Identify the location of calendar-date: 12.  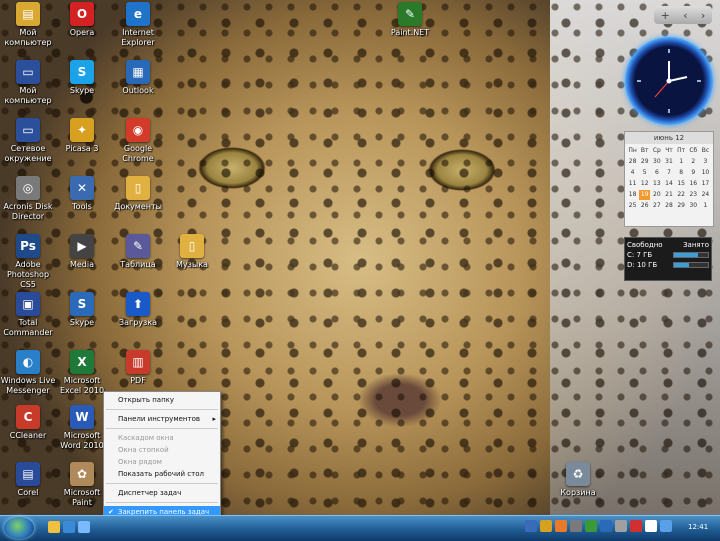
(644, 184).